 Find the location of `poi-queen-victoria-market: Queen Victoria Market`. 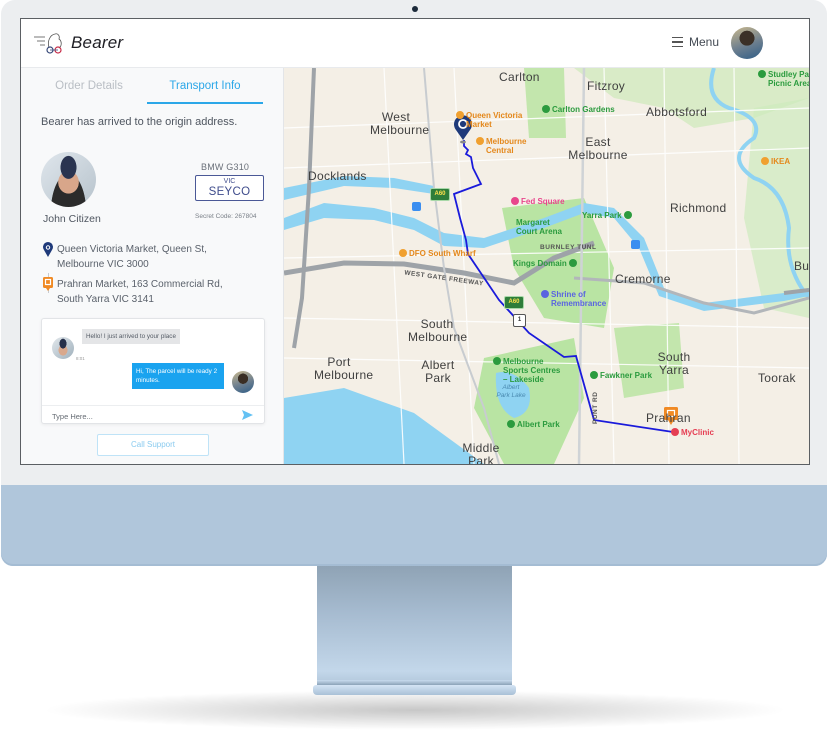

poi-queen-victoria-market: Queen Victoria Market is located at coordinates (491, 120).